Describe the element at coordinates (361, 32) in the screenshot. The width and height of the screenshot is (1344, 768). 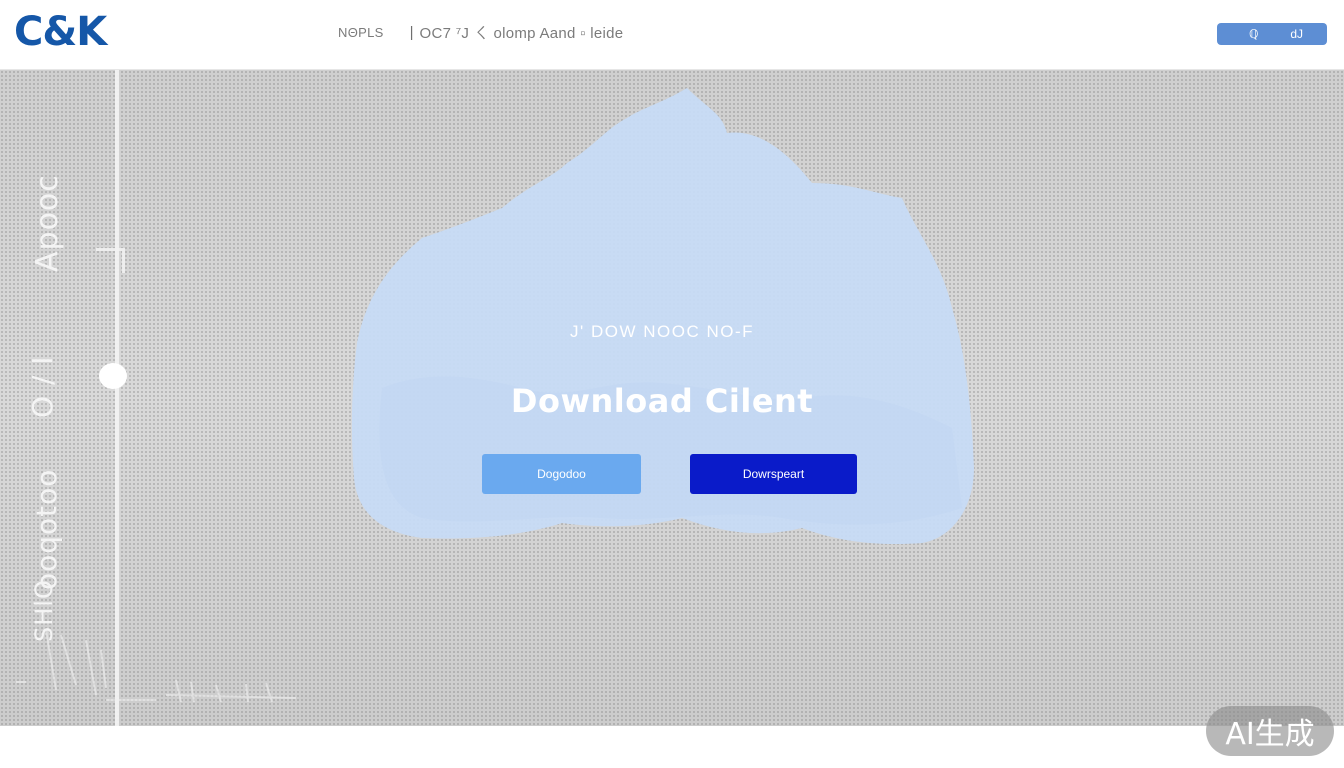
I see `nav-item-1: NΘPLS` at that location.